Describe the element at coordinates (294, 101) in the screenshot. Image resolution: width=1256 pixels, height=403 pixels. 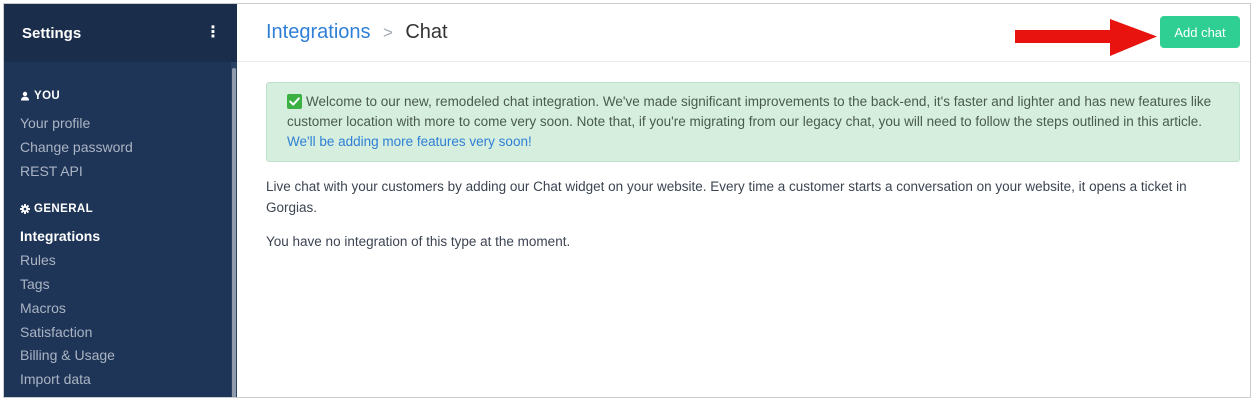
I see `check-mark-icon` at that location.